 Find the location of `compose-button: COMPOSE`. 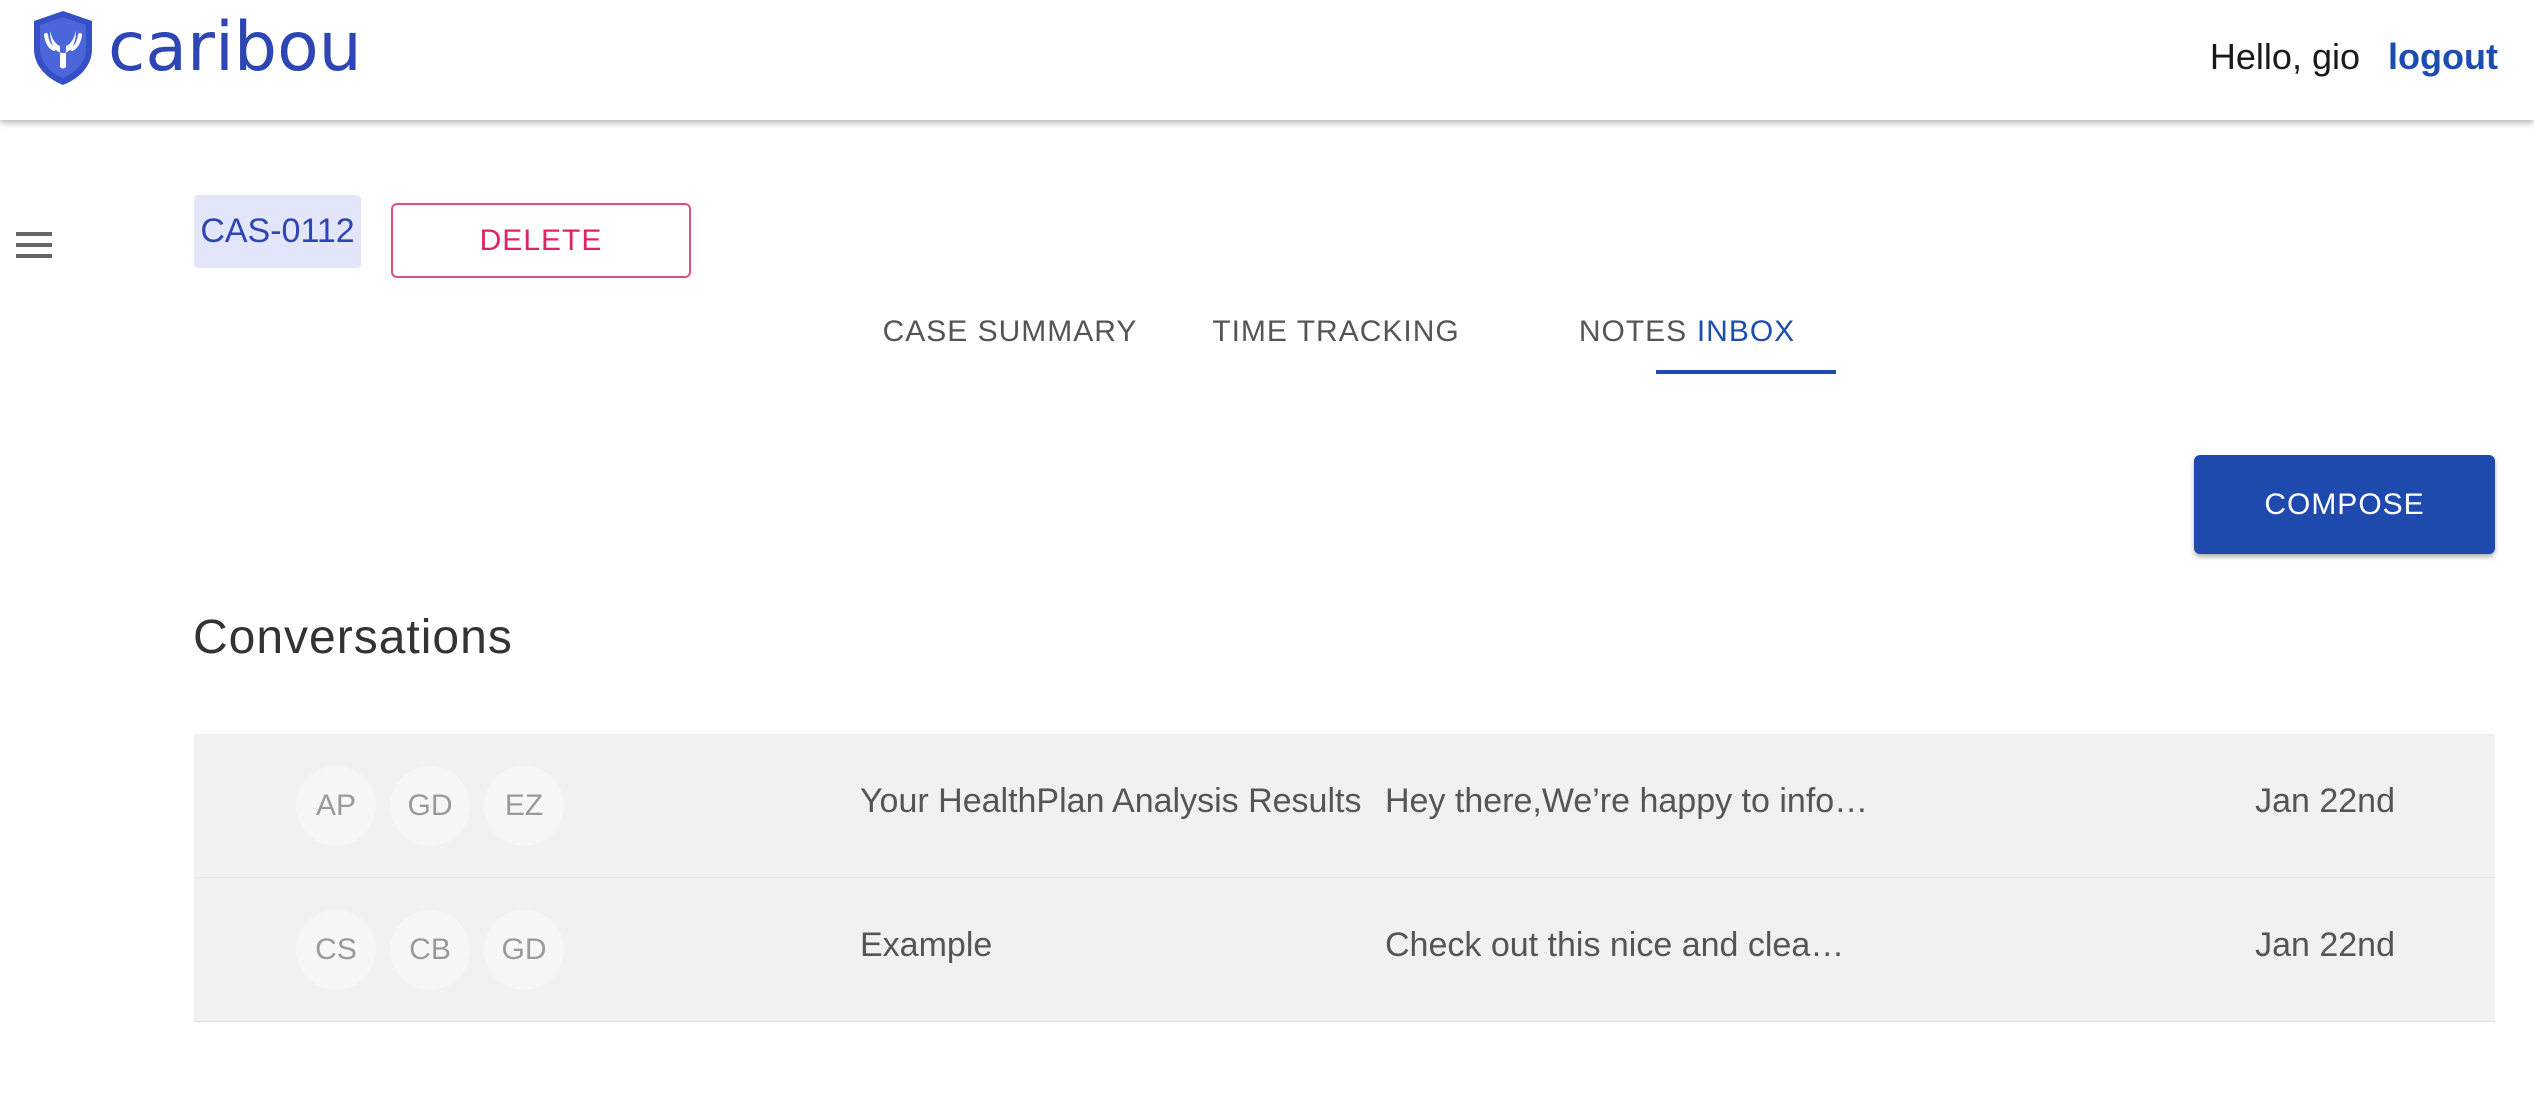

compose-button: COMPOSE is located at coordinates (2344, 504).